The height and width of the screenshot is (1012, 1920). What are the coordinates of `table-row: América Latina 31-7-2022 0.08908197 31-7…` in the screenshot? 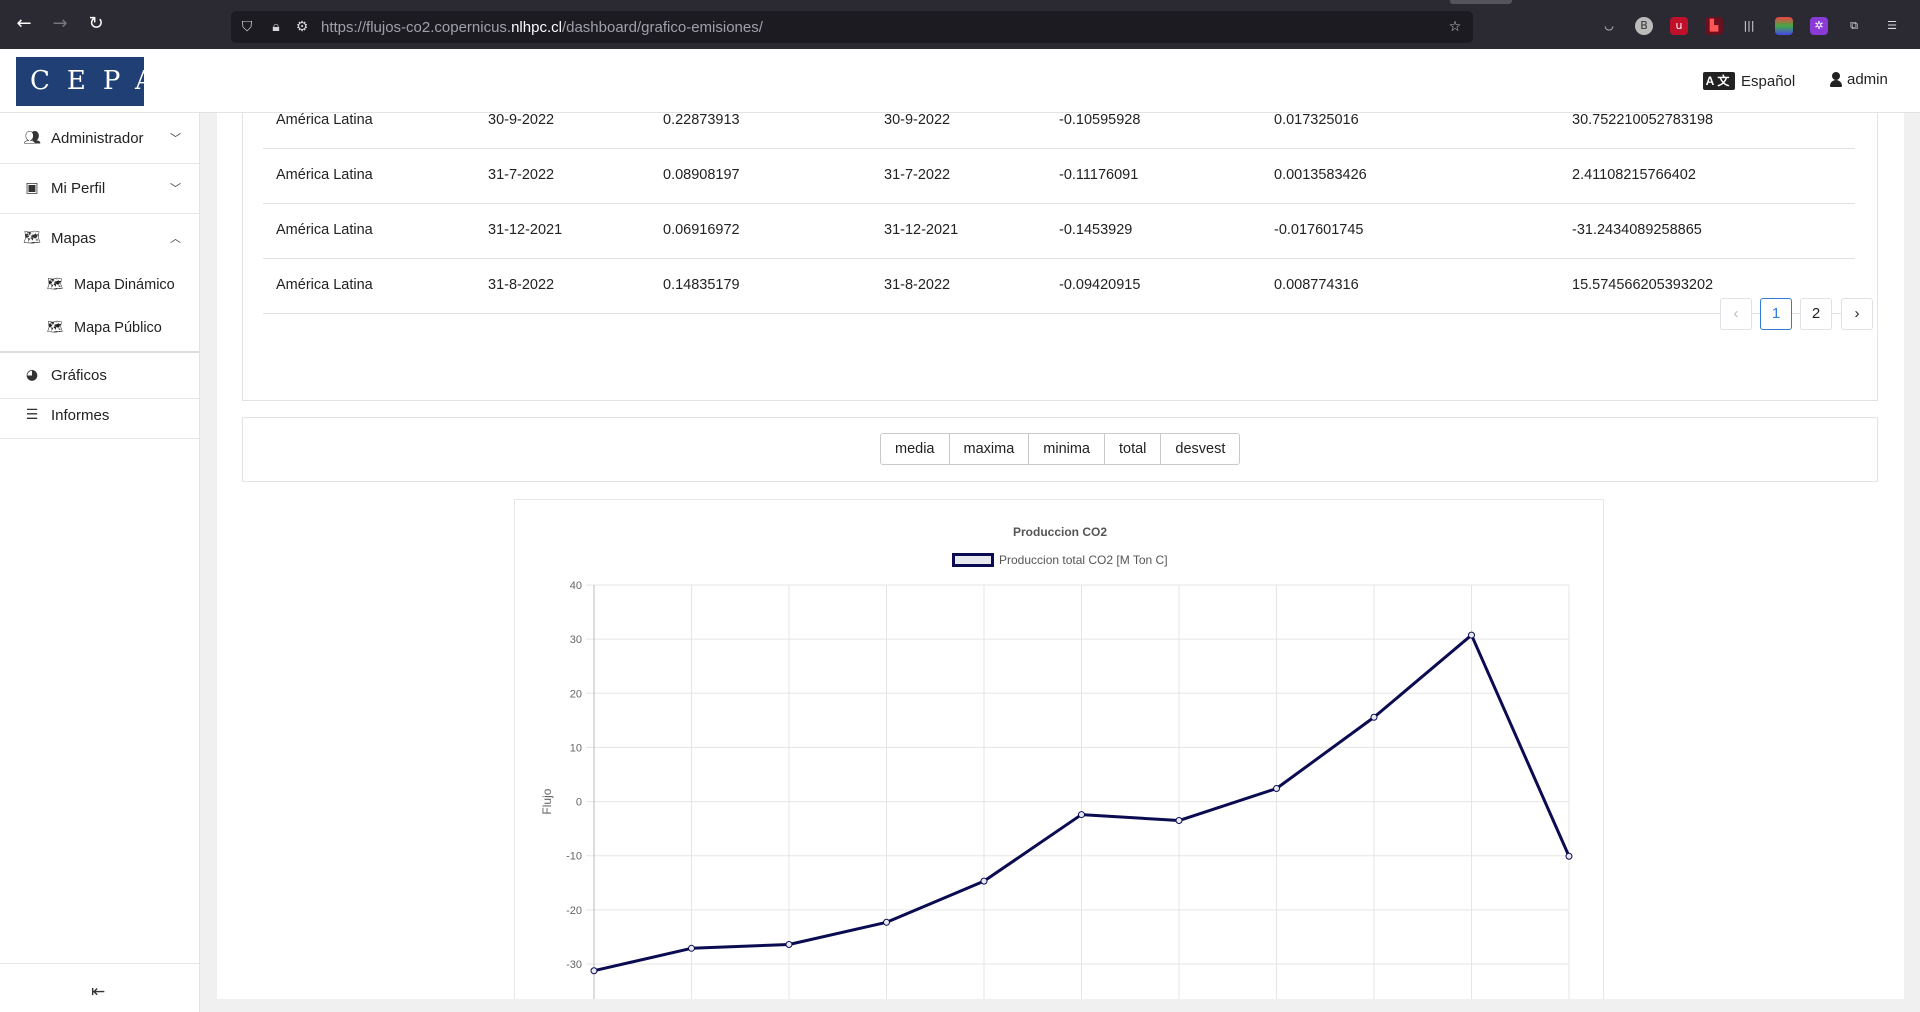 It's located at (1059, 176).